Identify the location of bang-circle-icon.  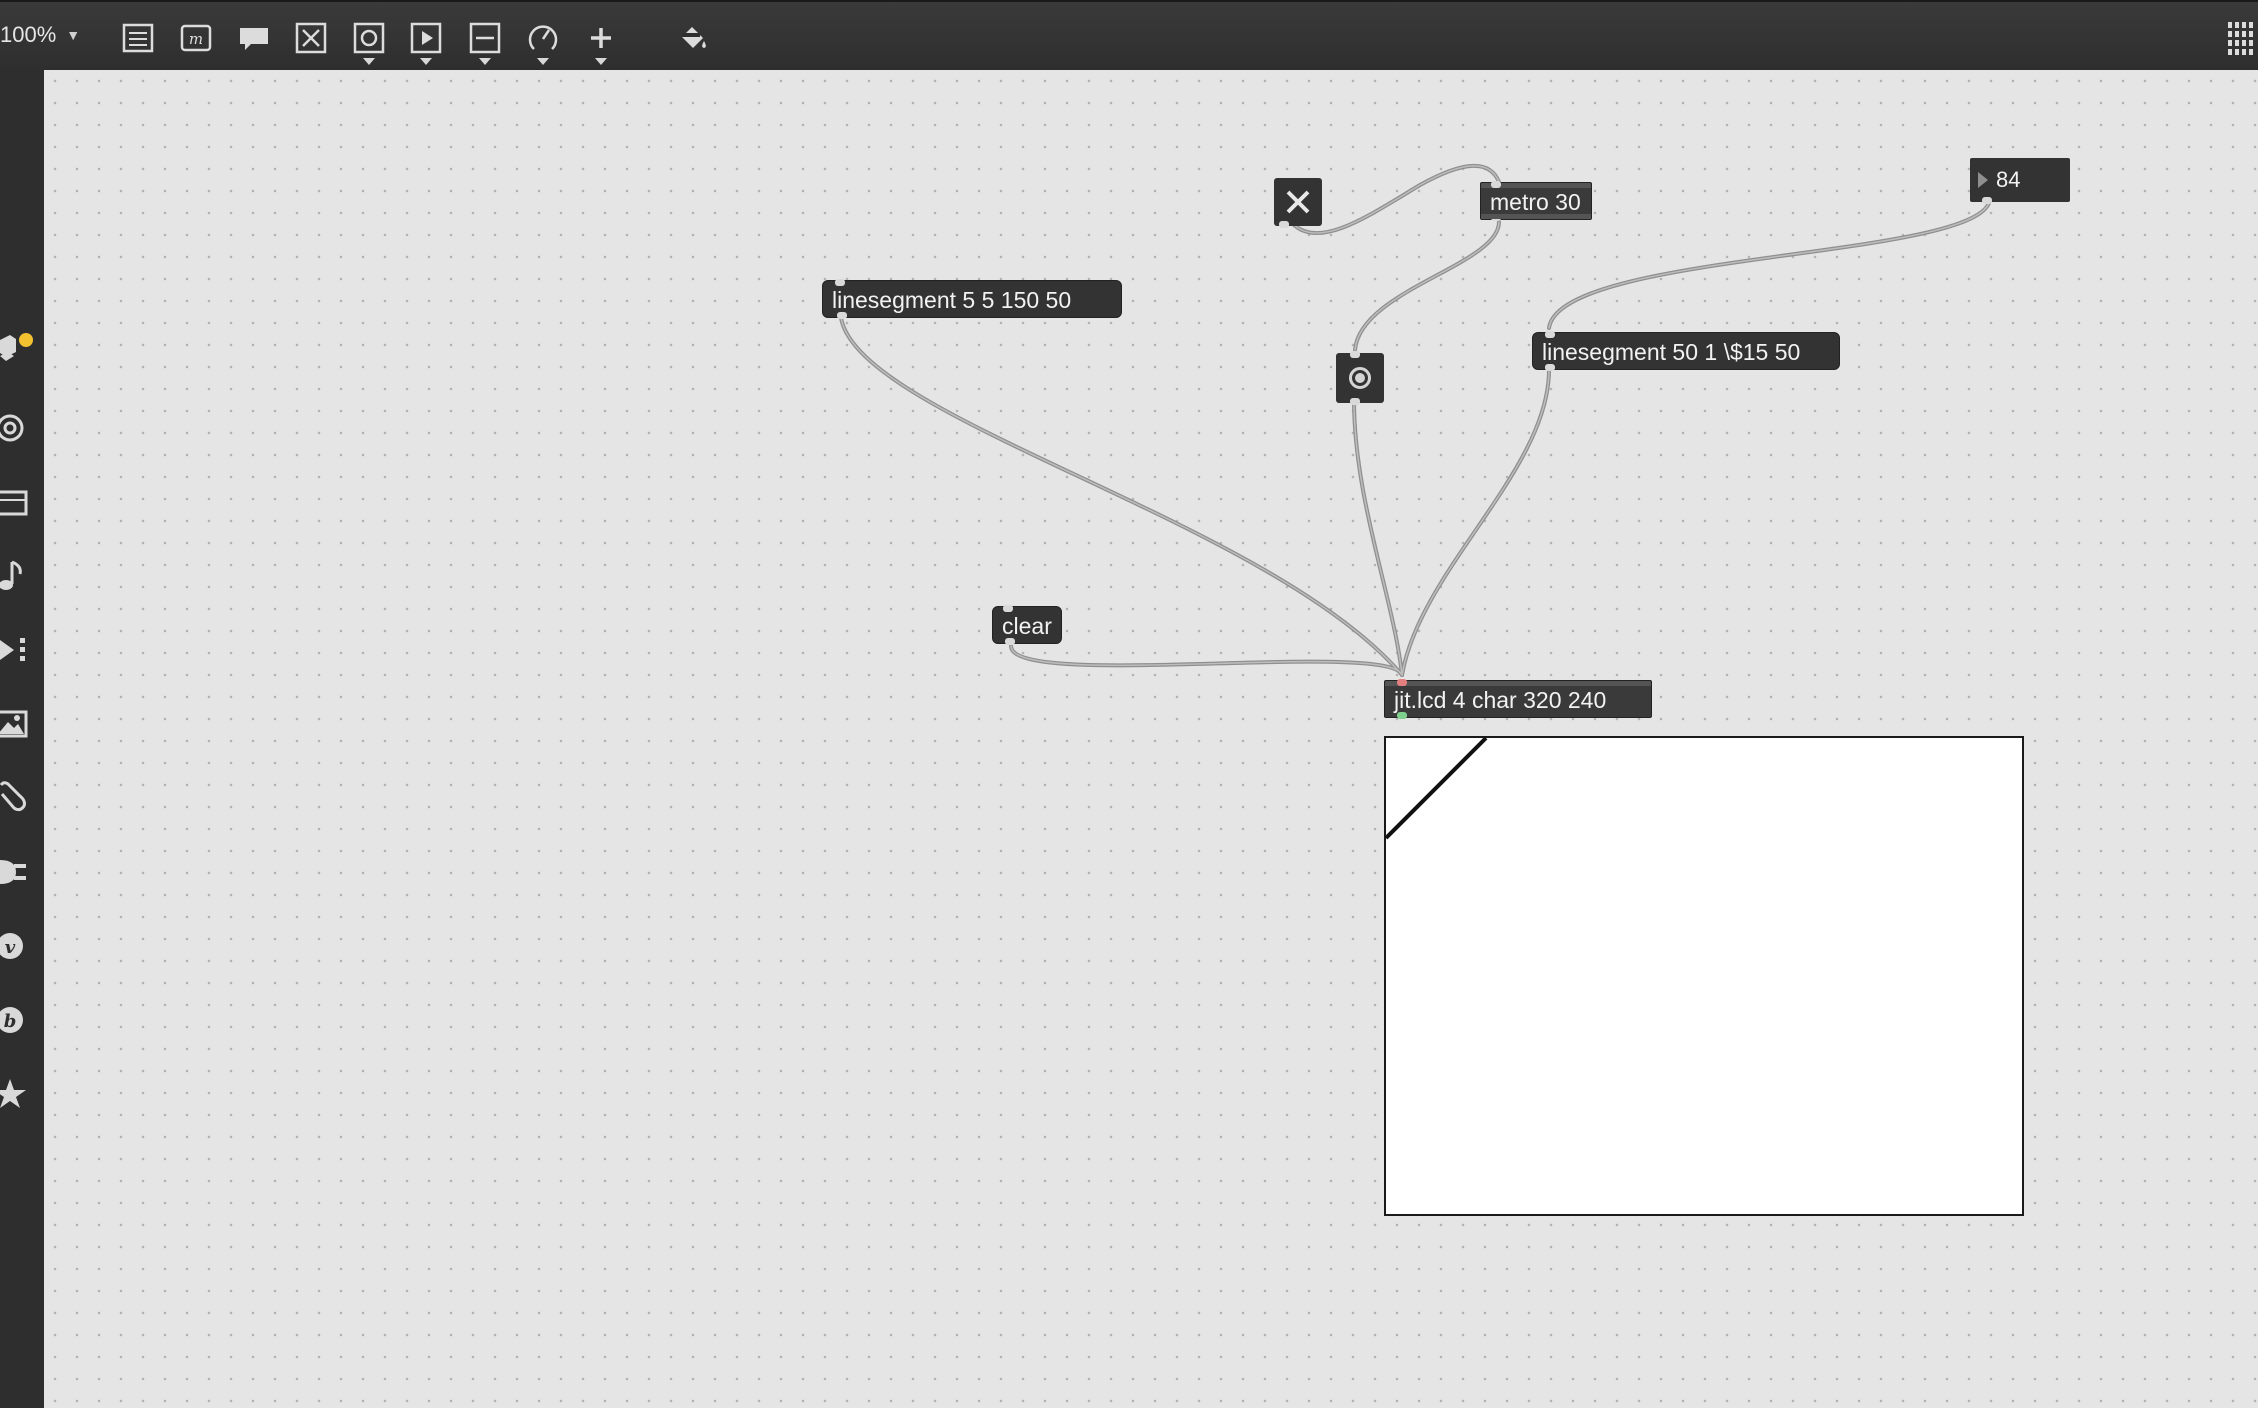
(1360, 378).